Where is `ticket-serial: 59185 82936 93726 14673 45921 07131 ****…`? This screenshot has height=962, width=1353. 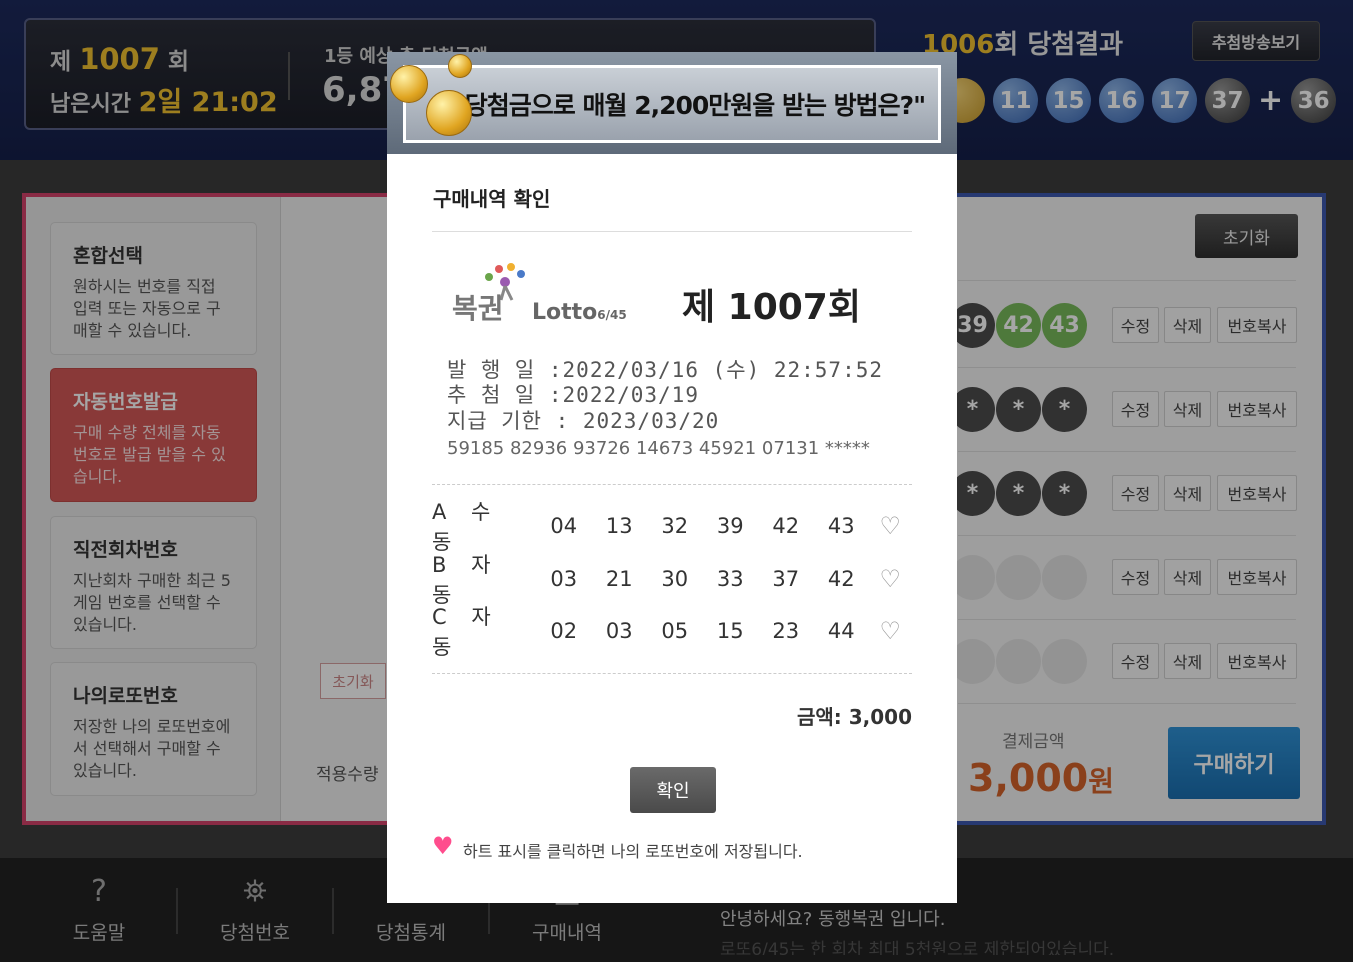 ticket-serial: 59185 82936 93726 14673 45921 07131 ****… is located at coordinates (658, 448).